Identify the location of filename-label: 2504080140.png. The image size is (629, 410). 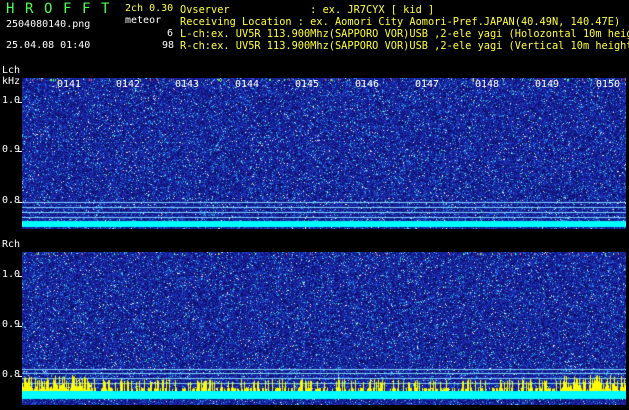
(48, 24).